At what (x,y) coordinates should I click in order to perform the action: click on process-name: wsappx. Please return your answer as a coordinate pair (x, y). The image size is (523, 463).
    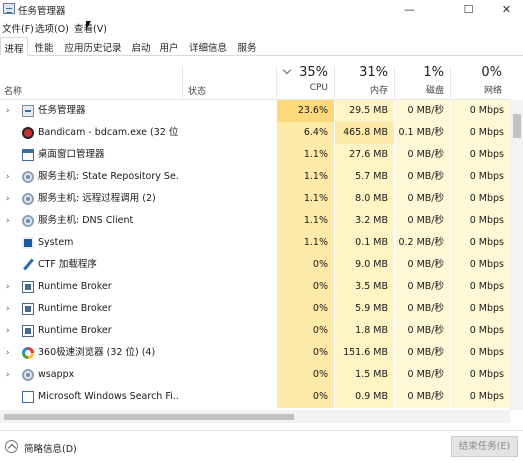
    Looking at the image, I should click on (56, 374).